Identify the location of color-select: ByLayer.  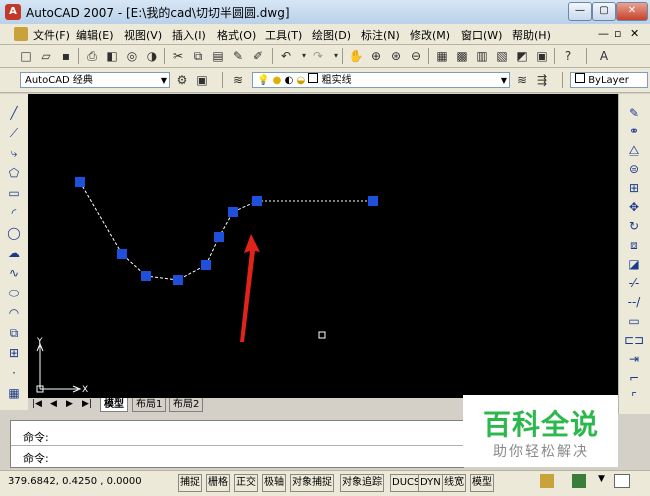
(609, 80).